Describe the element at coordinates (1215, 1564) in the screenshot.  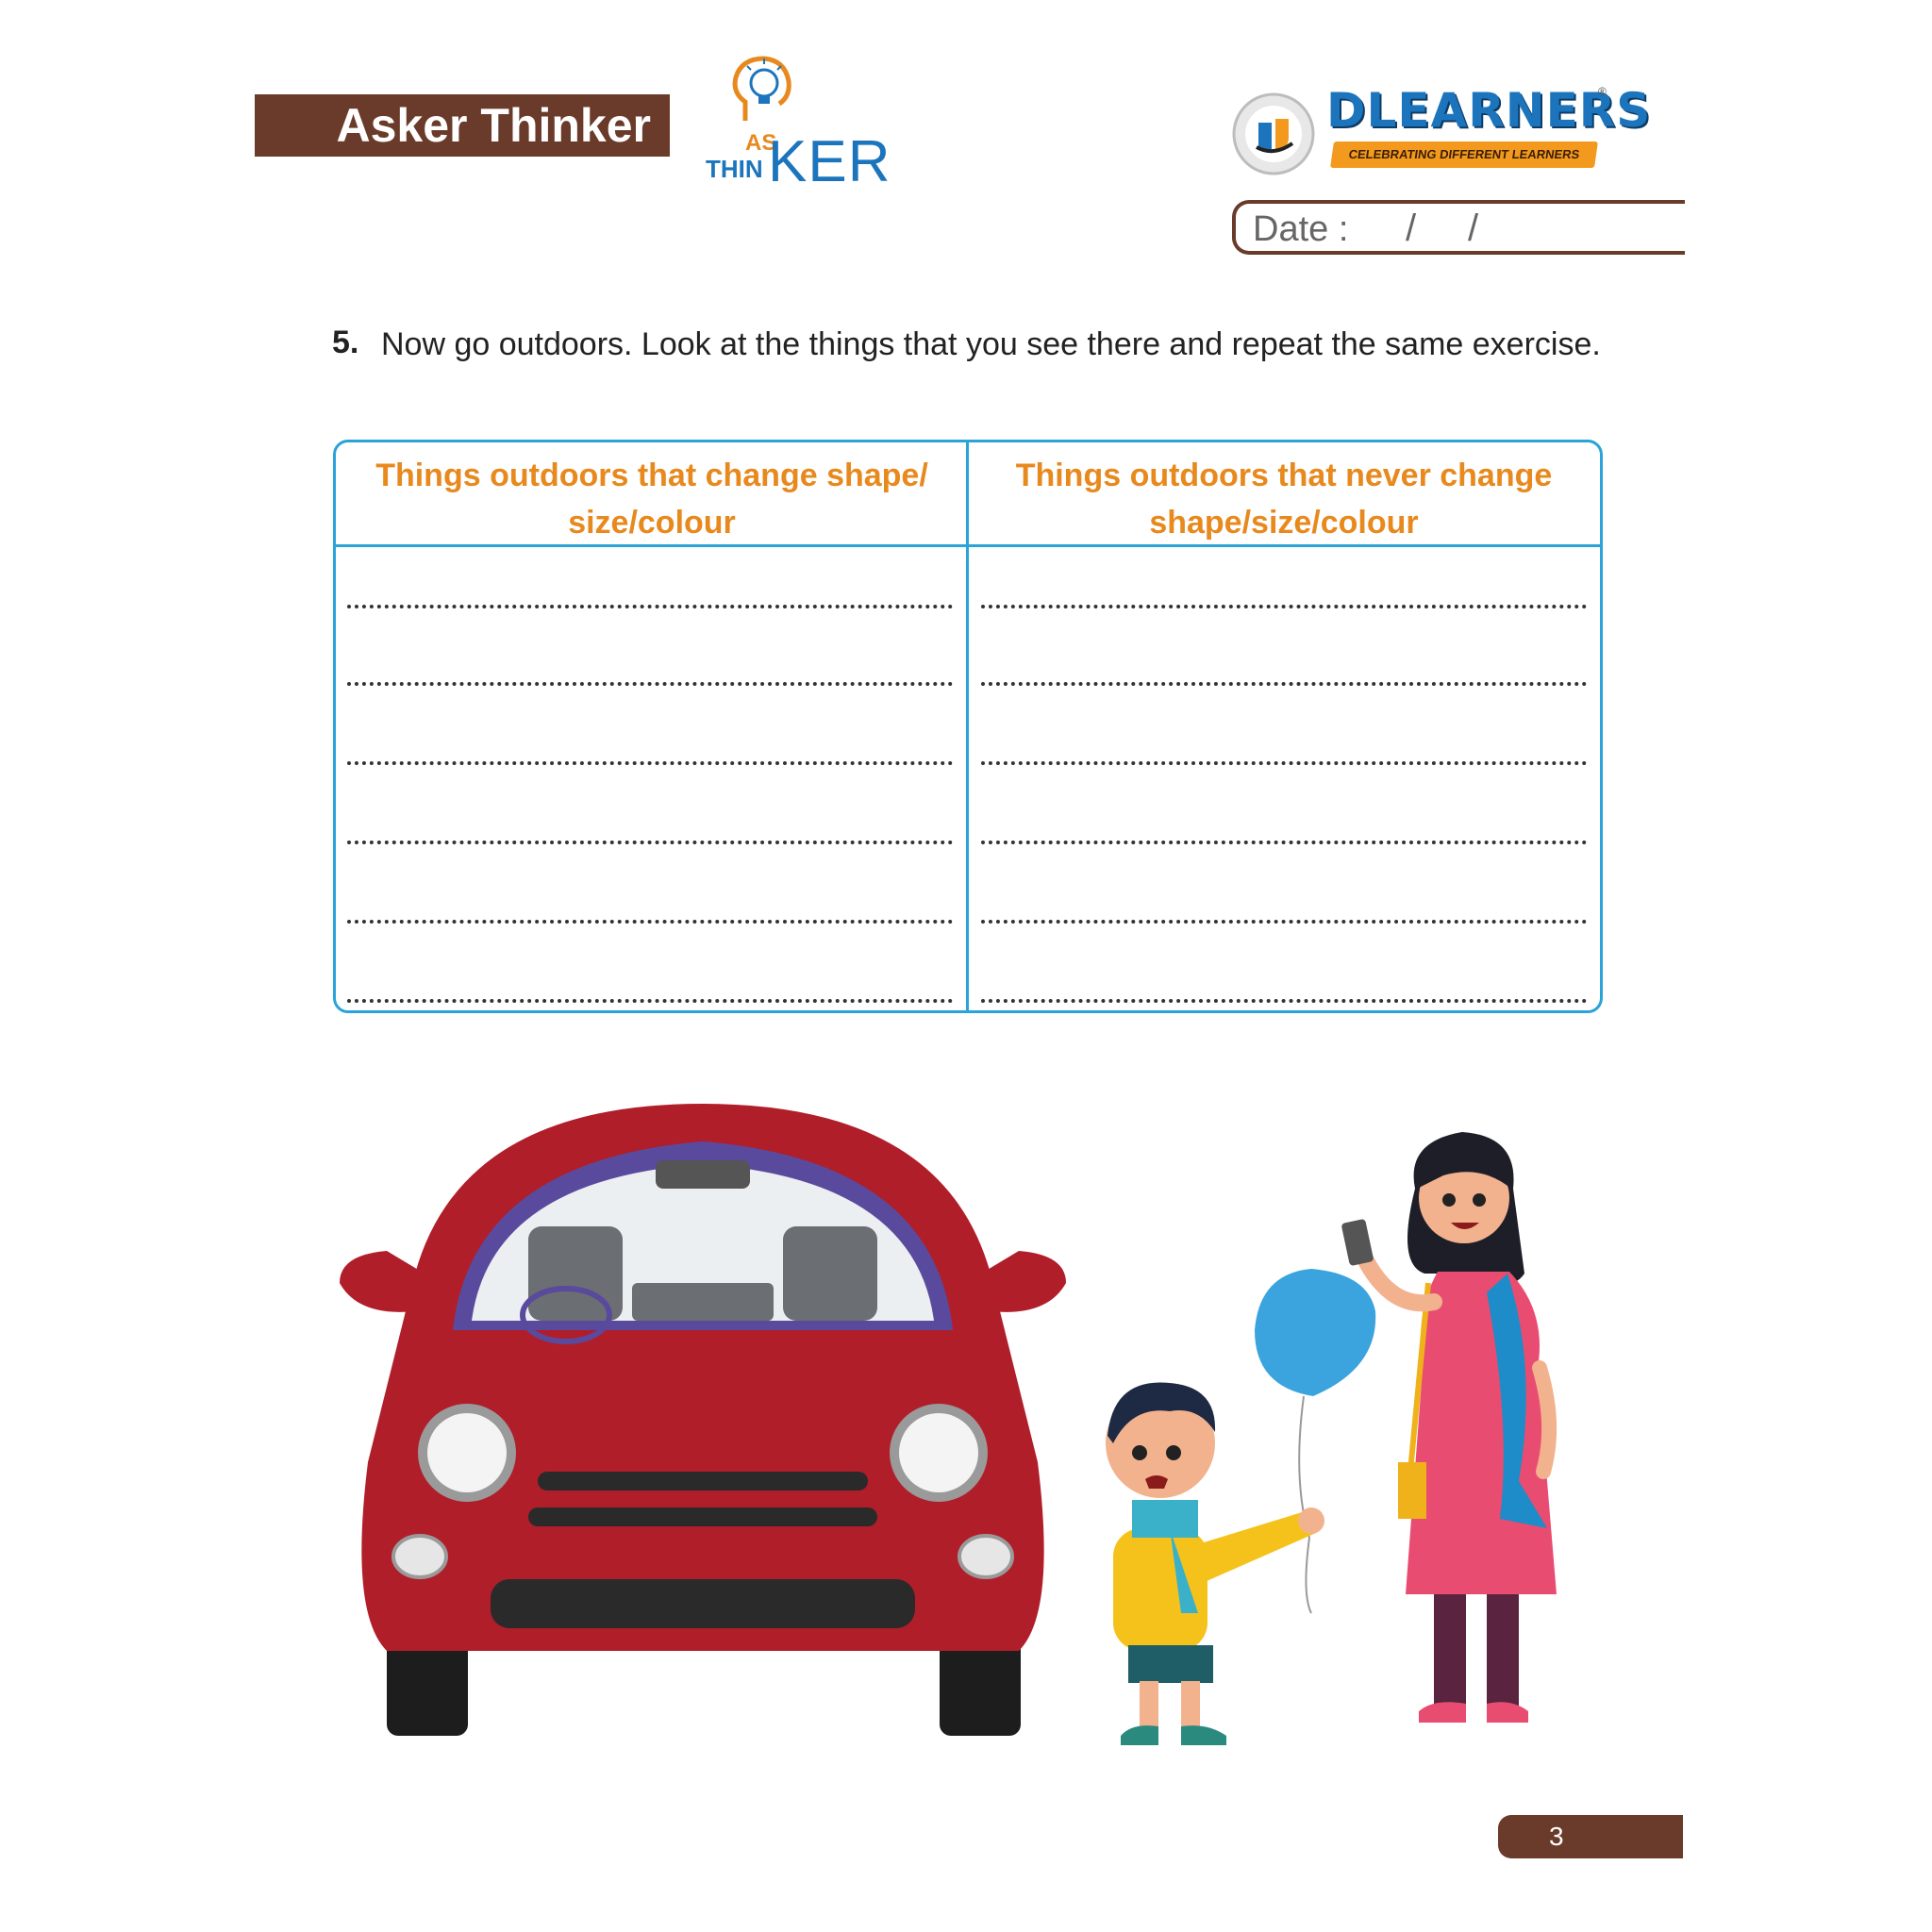
I see `boy-with-balloon` at that location.